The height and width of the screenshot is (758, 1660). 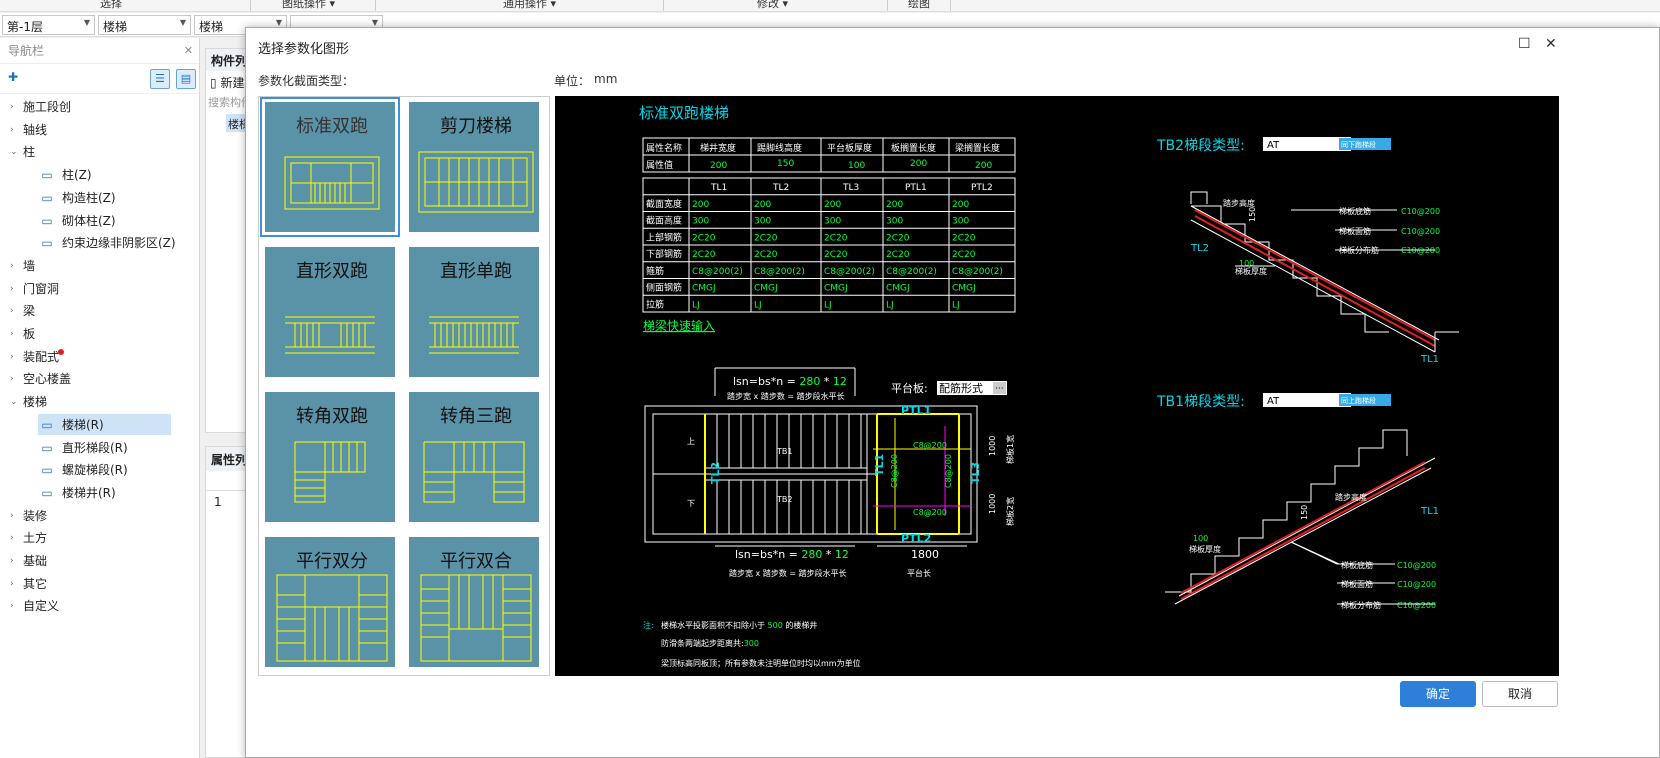 What do you see at coordinates (1420, 211) in the screenshot?
I see `tb2-c10-bottom: C10@200` at bounding box center [1420, 211].